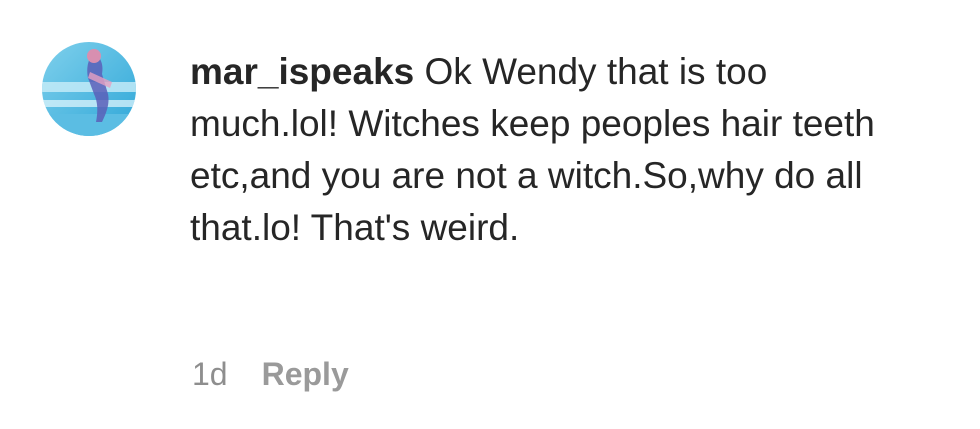 The image size is (980, 429). What do you see at coordinates (210, 374) in the screenshot?
I see `comment-timestamp: 1d` at bounding box center [210, 374].